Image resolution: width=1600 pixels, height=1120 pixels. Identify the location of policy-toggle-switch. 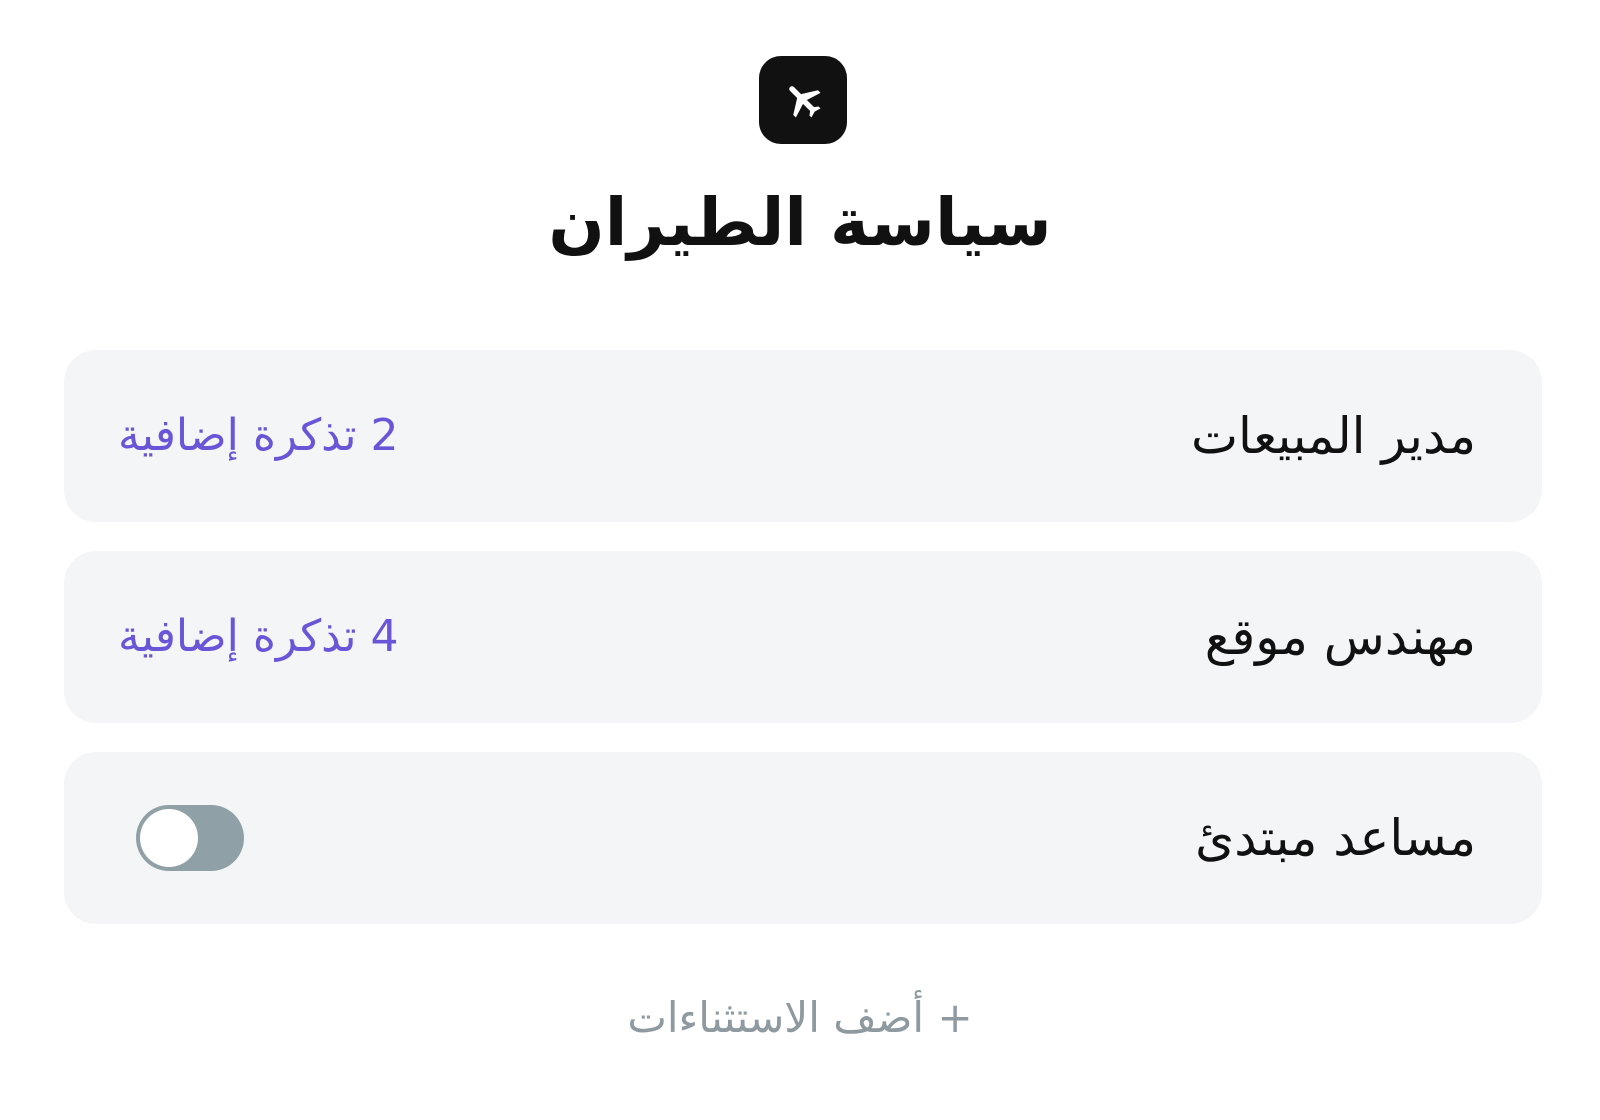
(190, 838).